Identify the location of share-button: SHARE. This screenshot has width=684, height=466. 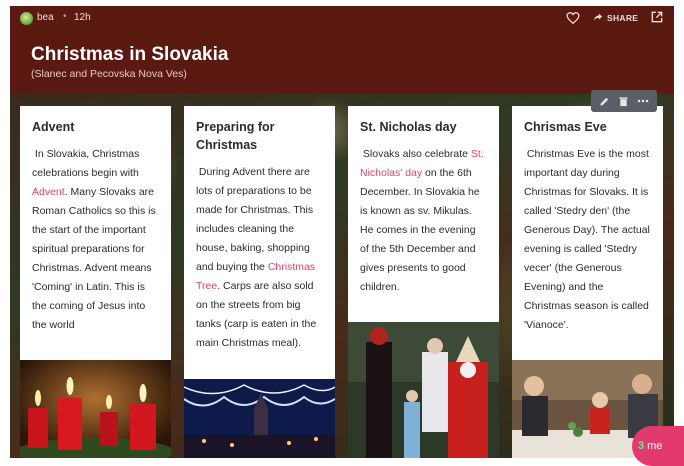
(615, 18).